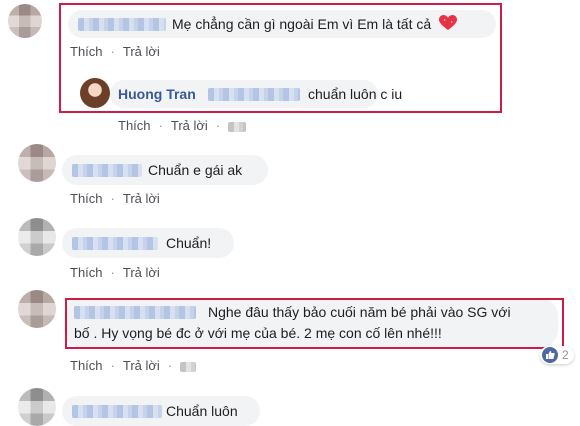 The height and width of the screenshot is (426, 580). I want to click on reaction-number: 2, so click(565, 355).